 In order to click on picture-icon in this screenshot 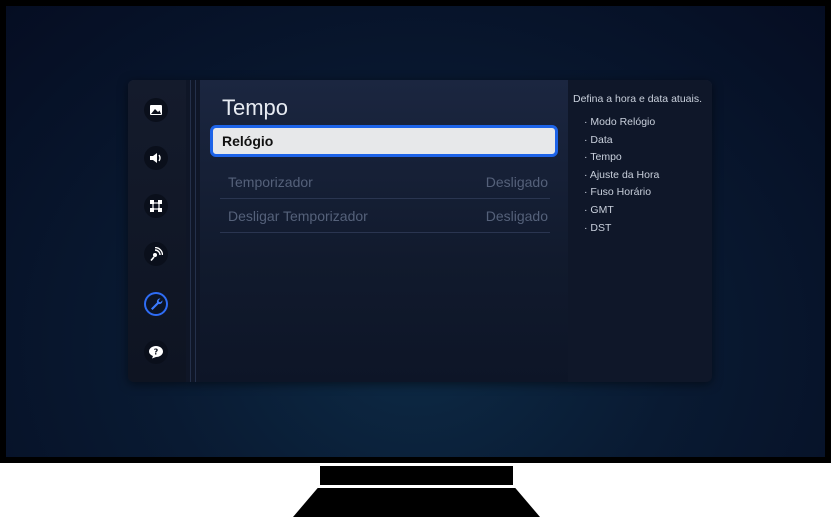, I will do `click(156, 110)`.